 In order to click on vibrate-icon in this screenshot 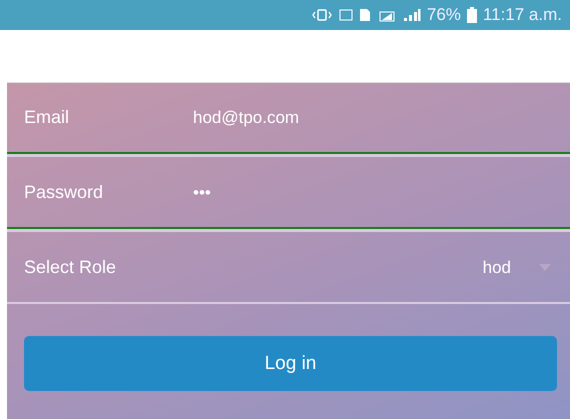, I will do `click(321, 15)`.